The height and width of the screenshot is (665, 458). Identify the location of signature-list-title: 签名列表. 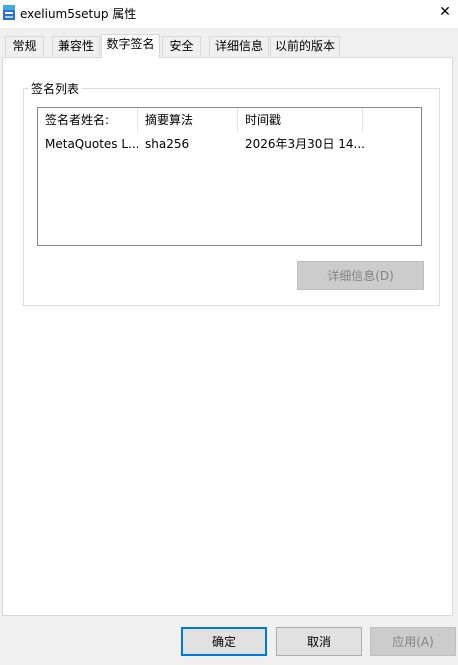
(55, 88).